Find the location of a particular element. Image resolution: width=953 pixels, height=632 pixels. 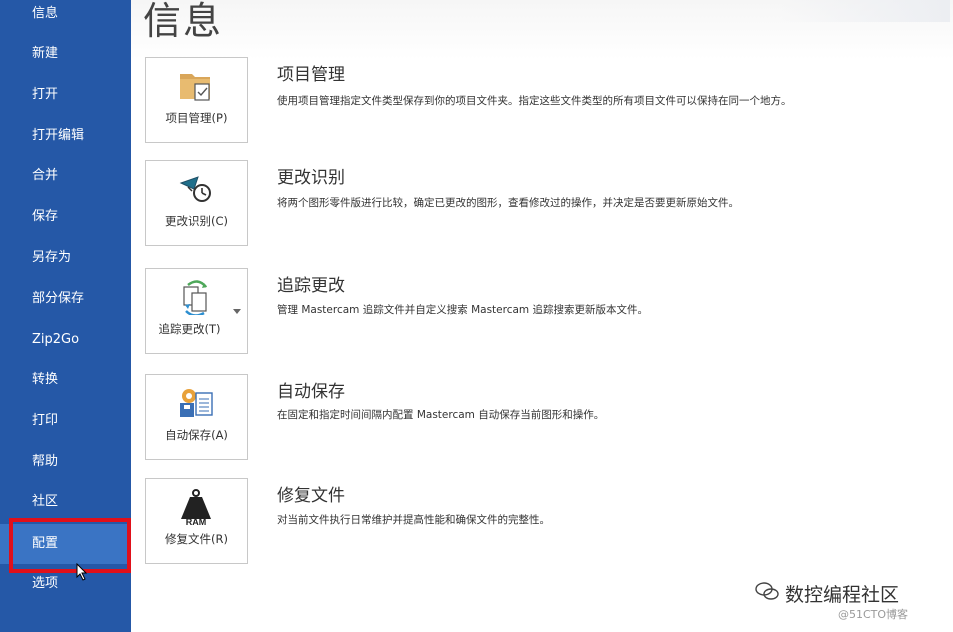

chevron-down-icon is located at coordinates (237, 311).